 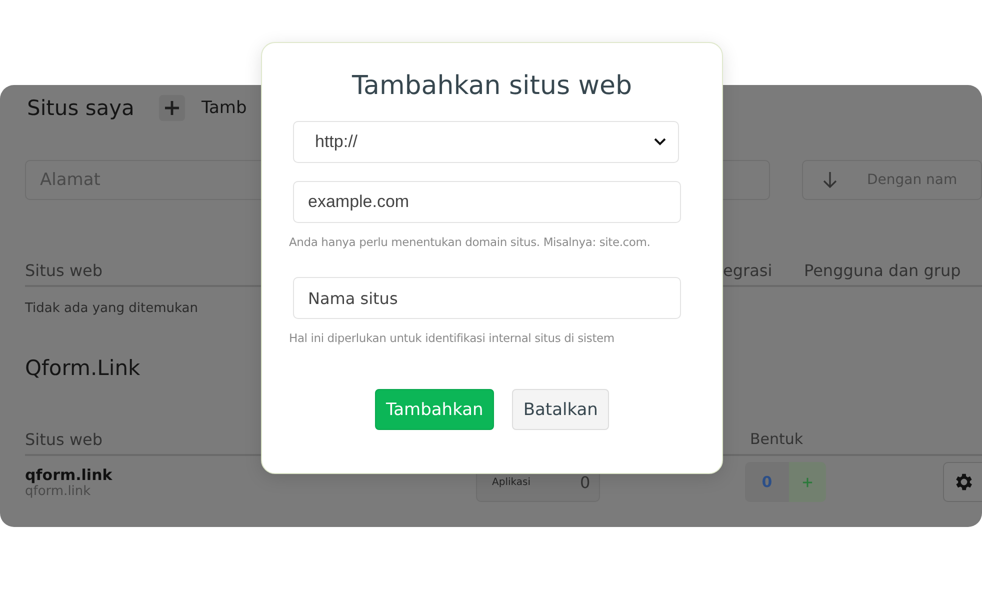 What do you see at coordinates (487, 298) in the screenshot?
I see `site-name-field: Nama situs` at bounding box center [487, 298].